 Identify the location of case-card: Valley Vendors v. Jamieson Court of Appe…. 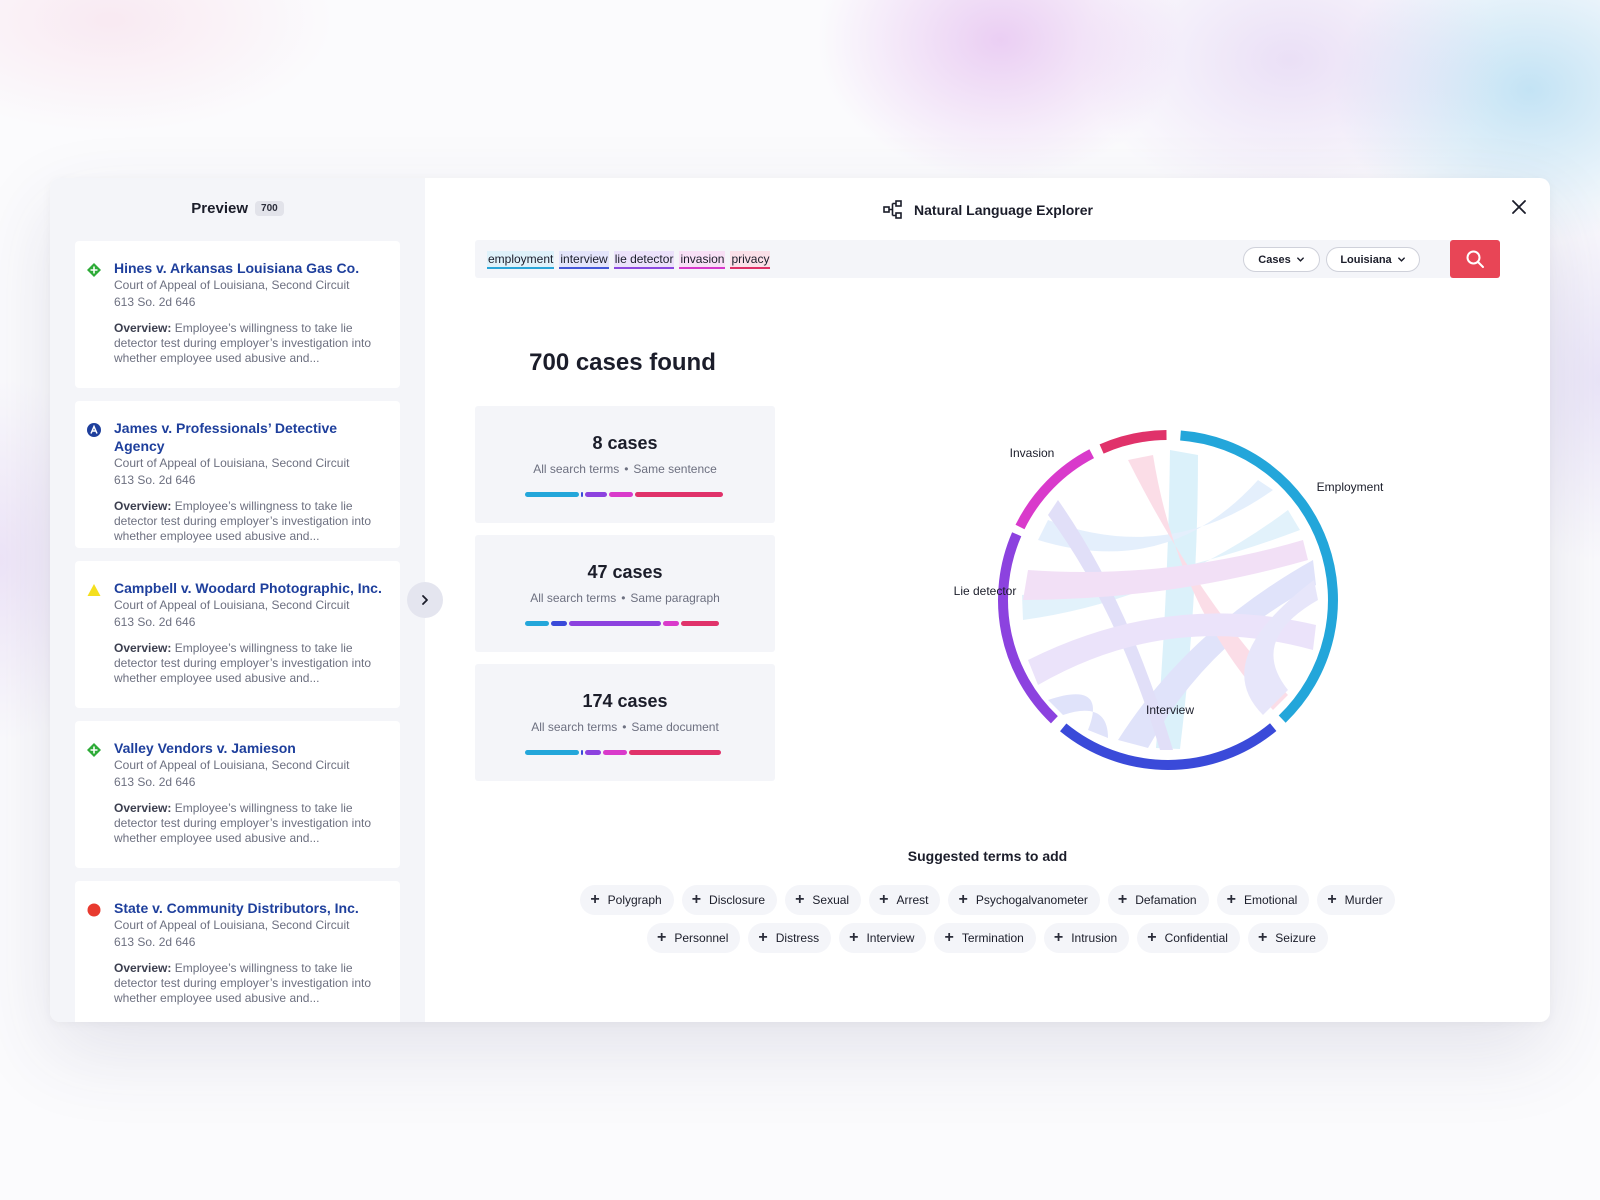
(237, 794).